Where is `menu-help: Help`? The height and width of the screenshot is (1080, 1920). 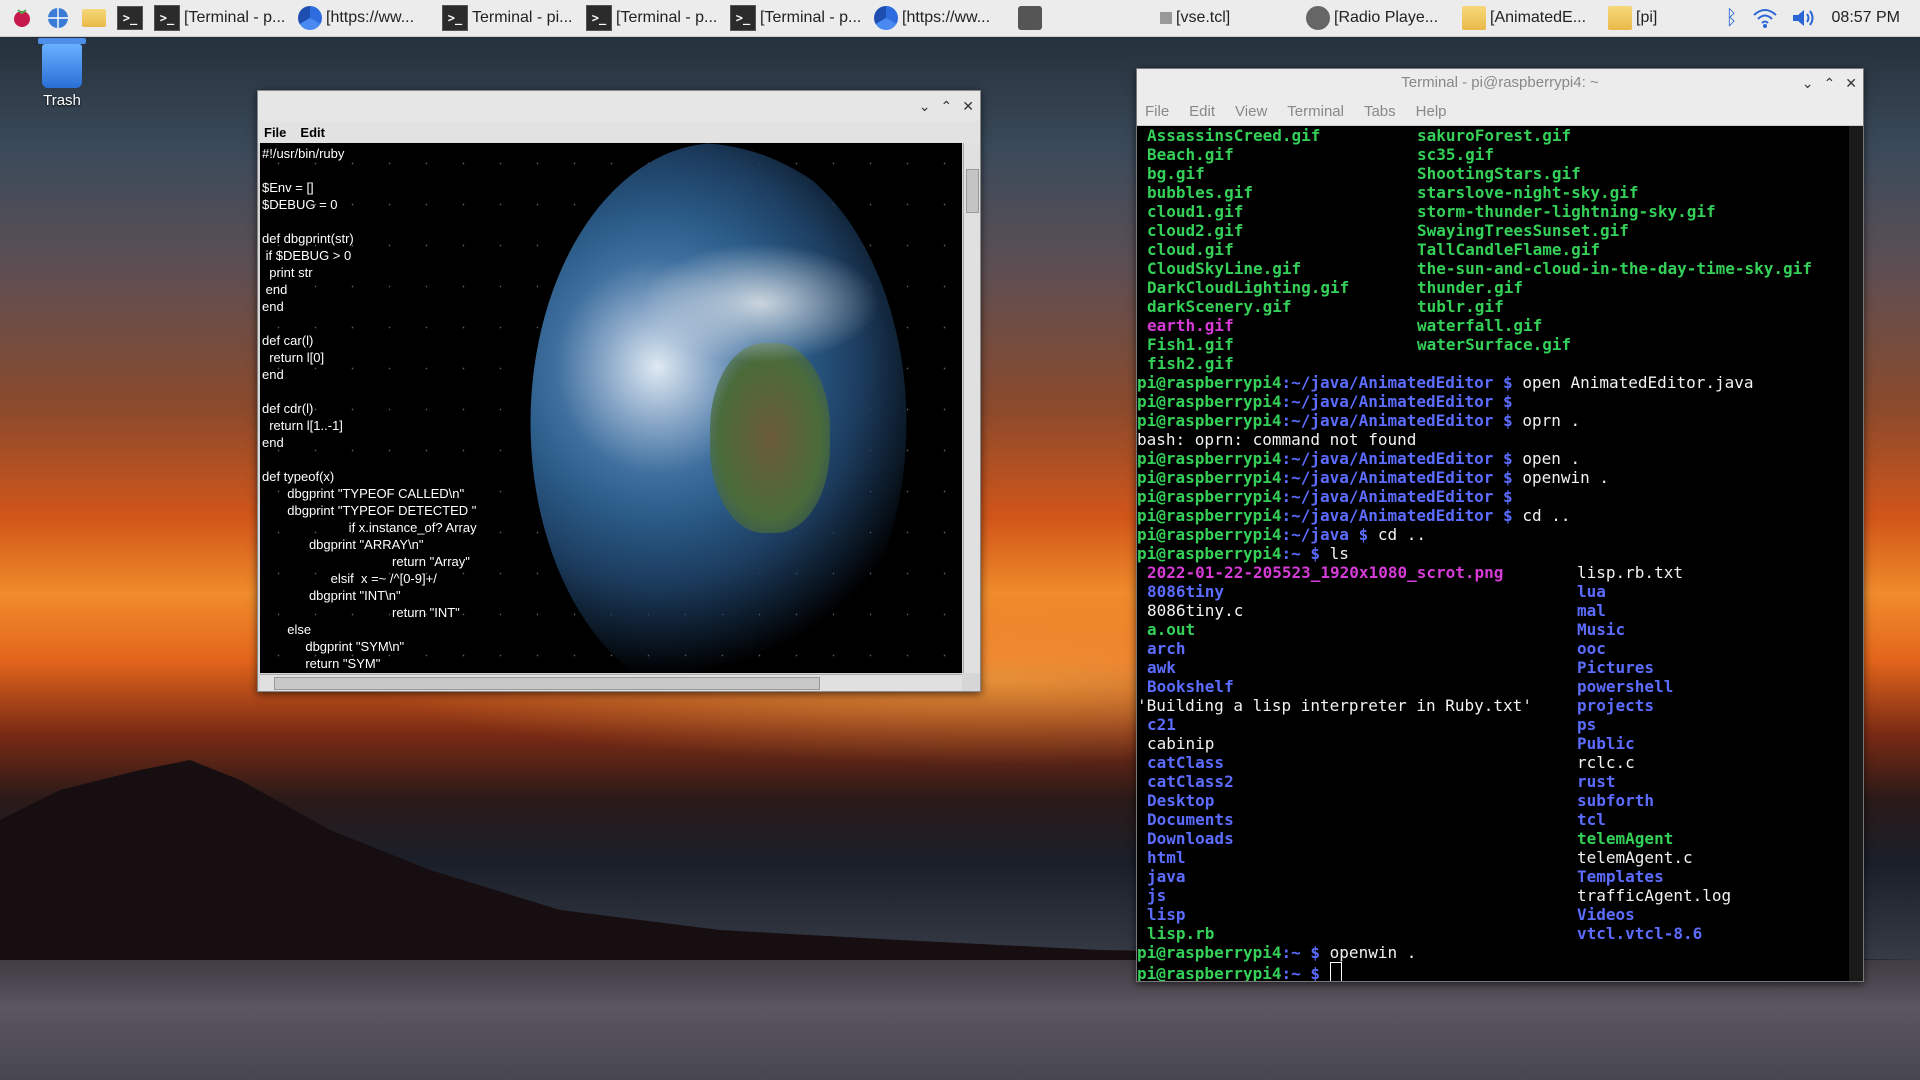
menu-help: Help is located at coordinates (1431, 111).